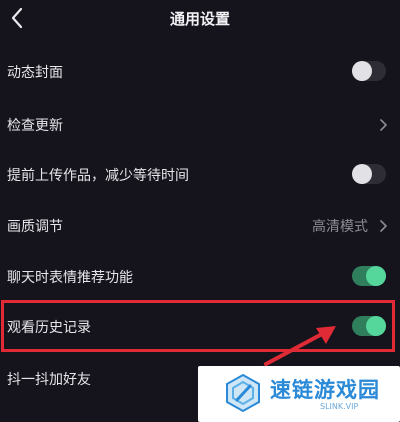 Image resolution: width=400 pixels, height=422 pixels. I want to click on quality-value: 高清模式, so click(340, 227).